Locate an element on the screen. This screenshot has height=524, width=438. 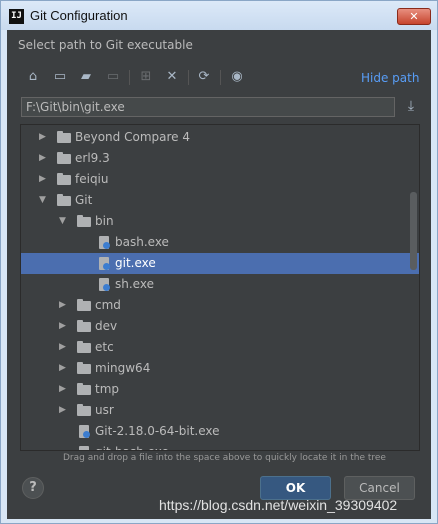
add-icon: ⊞ is located at coordinates (146, 77).